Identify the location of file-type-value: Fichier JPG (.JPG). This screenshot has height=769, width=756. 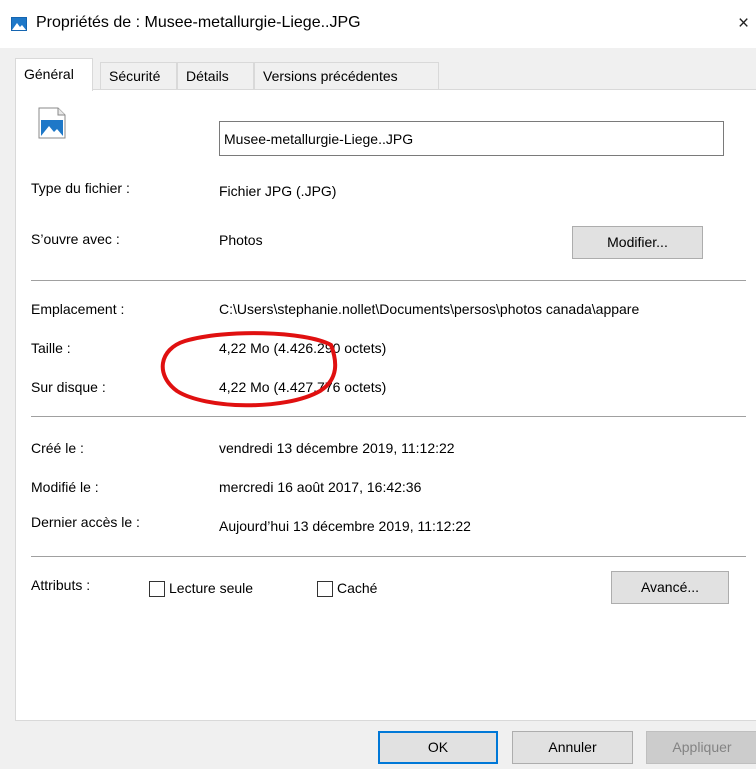
(278, 191).